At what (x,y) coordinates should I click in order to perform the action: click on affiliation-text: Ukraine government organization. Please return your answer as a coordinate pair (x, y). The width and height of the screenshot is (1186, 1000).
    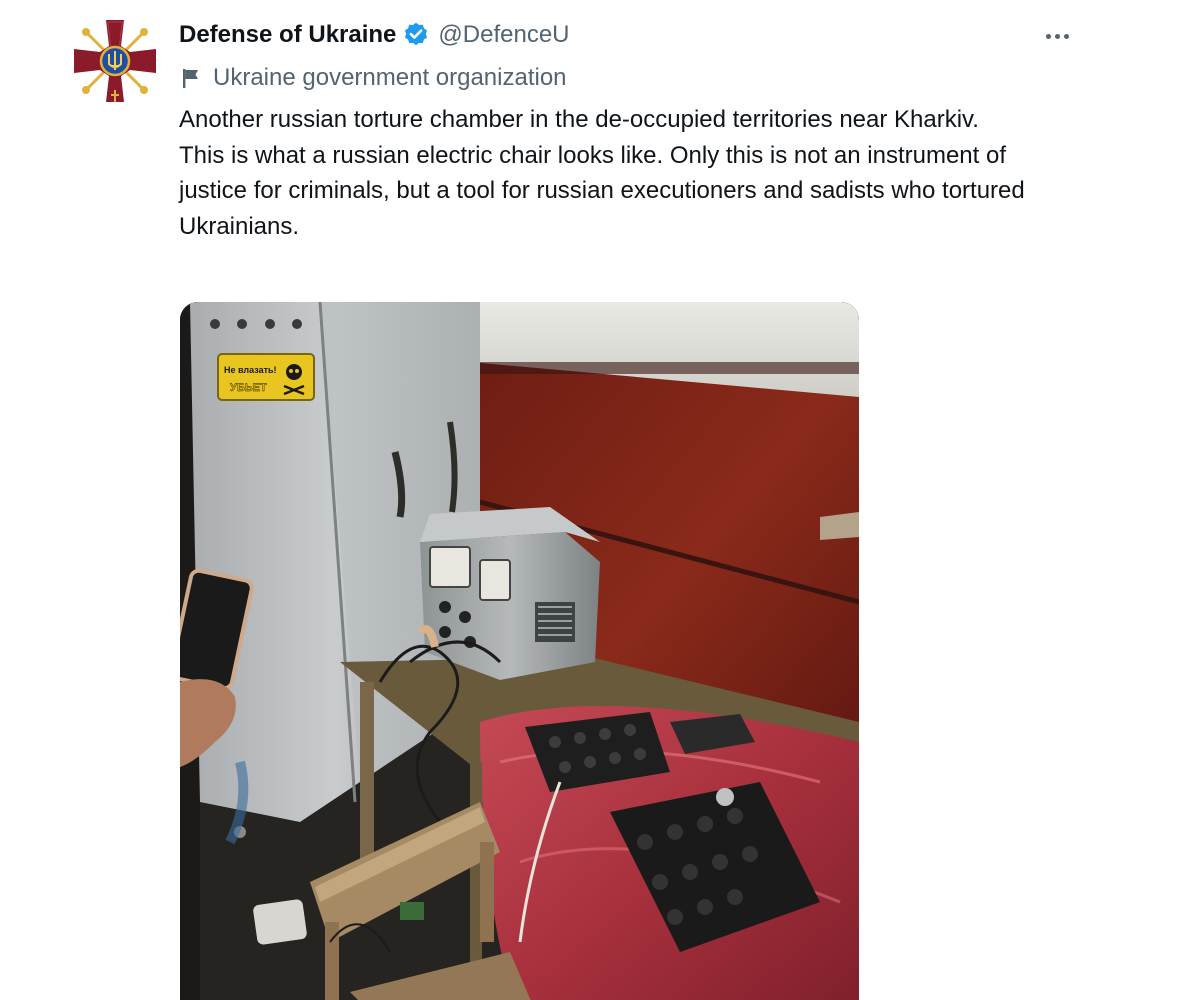
    Looking at the image, I should click on (390, 78).